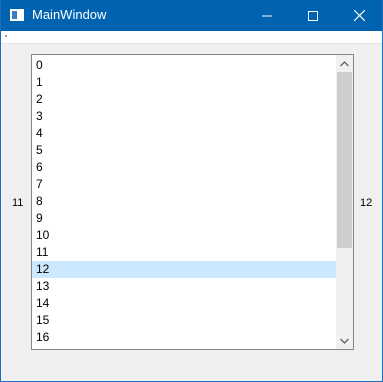 This screenshot has width=383, height=382. I want to click on close-icon, so click(359, 15).